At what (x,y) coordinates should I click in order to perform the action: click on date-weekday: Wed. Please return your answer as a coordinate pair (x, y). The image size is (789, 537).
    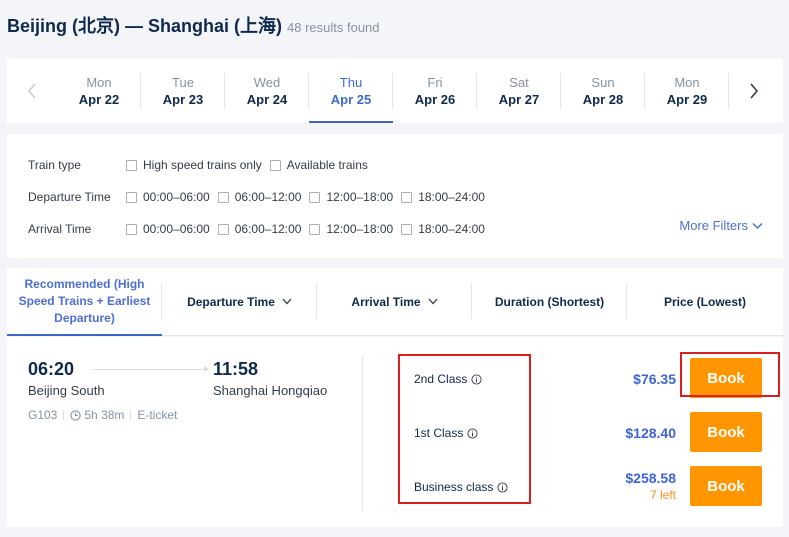
    Looking at the image, I should click on (267, 82).